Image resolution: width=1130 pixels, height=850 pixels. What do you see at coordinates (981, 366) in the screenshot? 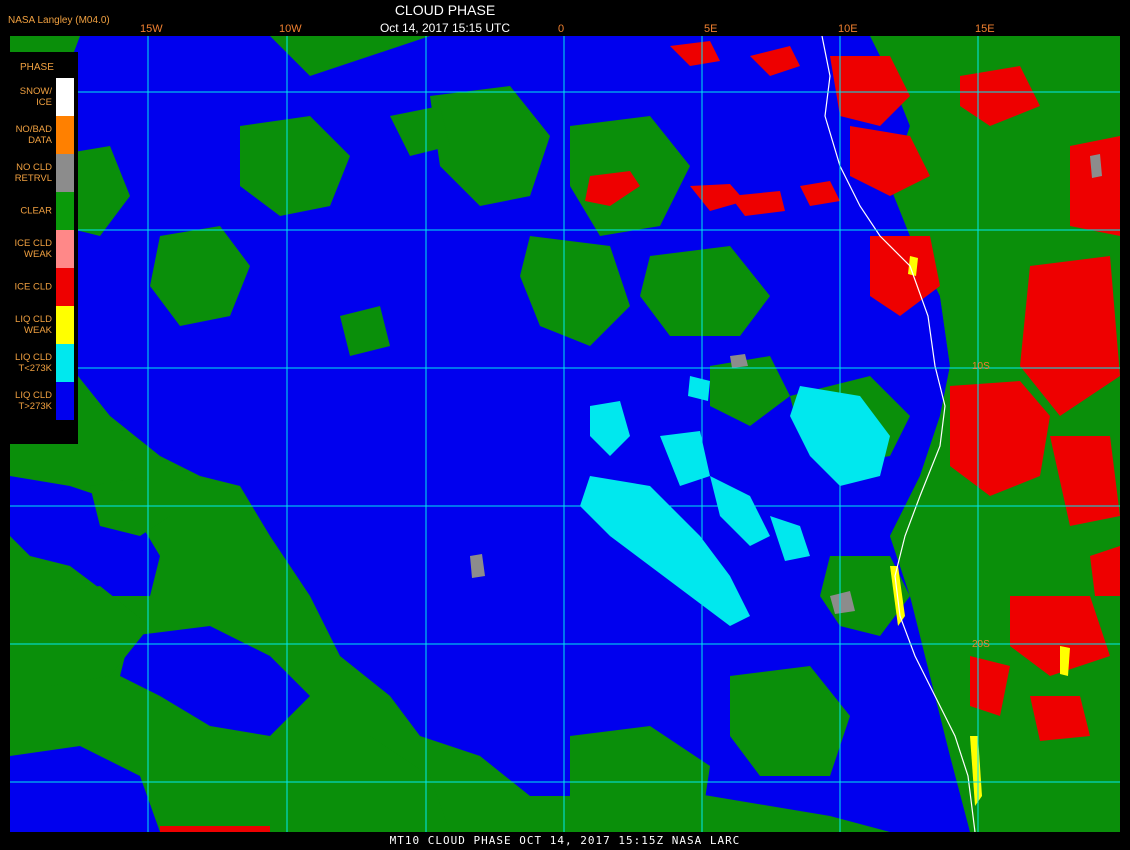
I see `lat-label-10s: 10S` at bounding box center [981, 366].